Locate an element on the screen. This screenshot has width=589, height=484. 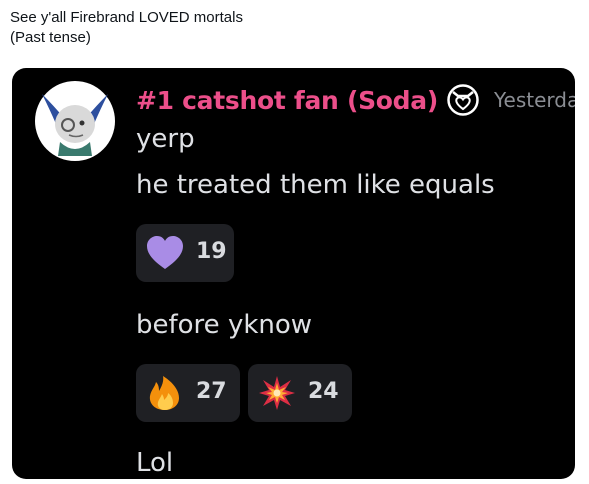
reaction-fire: 27 is located at coordinates (188, 393).